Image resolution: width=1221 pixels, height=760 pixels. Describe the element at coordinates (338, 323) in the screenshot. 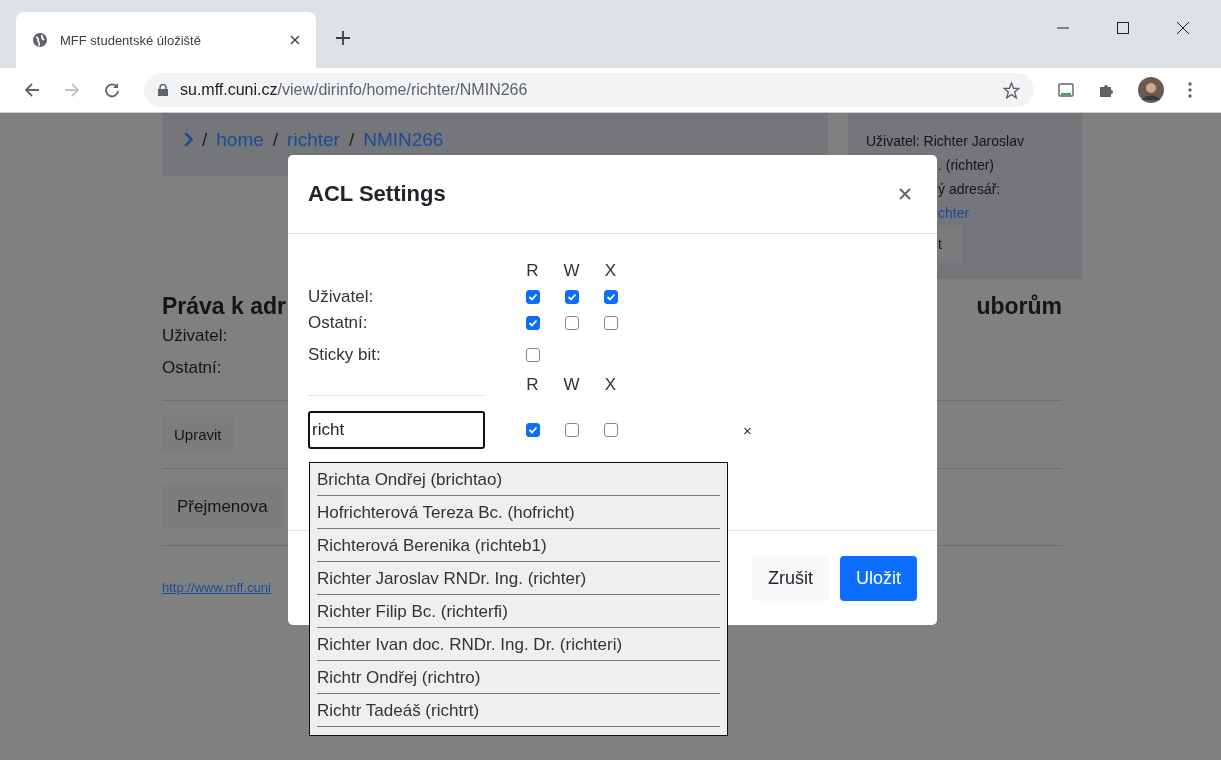

I see `row-label: Ostatní:` at that location.